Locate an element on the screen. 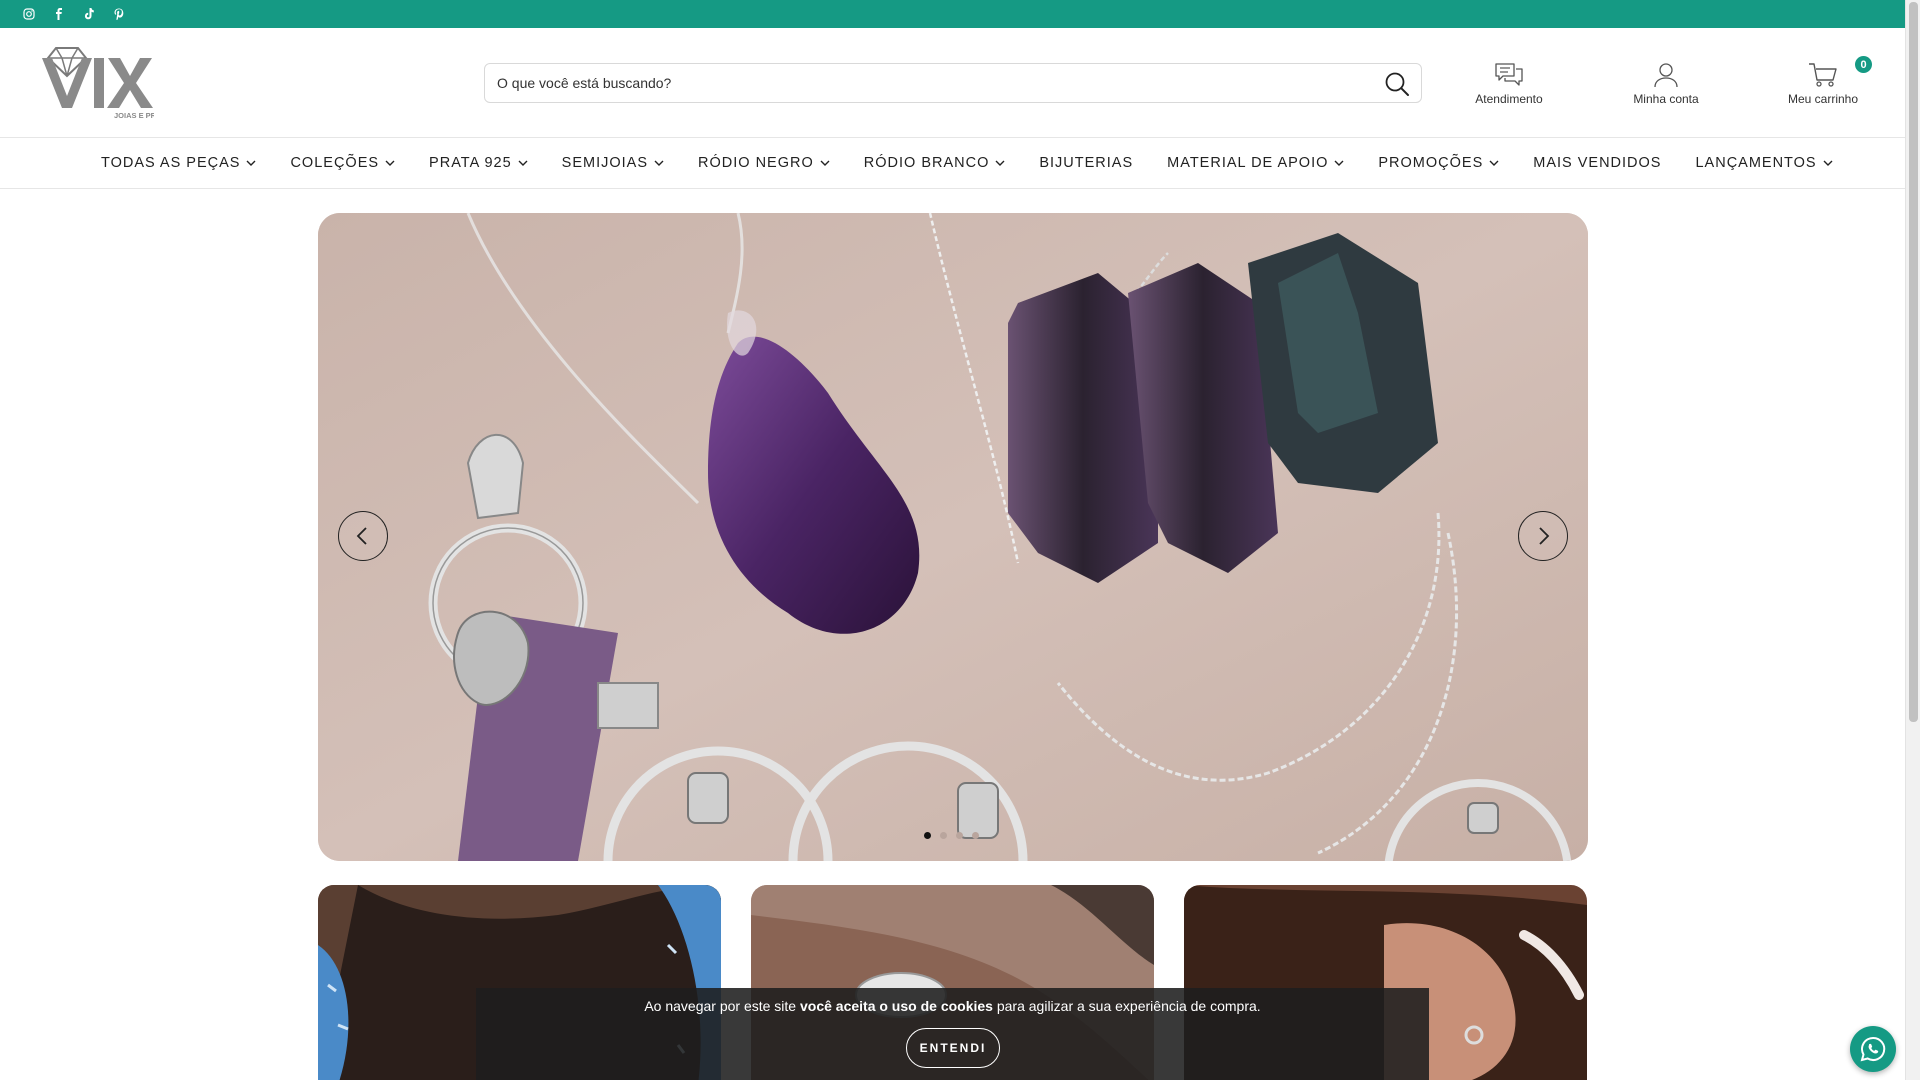  facebook-icon is located at coordinates (59, 14).